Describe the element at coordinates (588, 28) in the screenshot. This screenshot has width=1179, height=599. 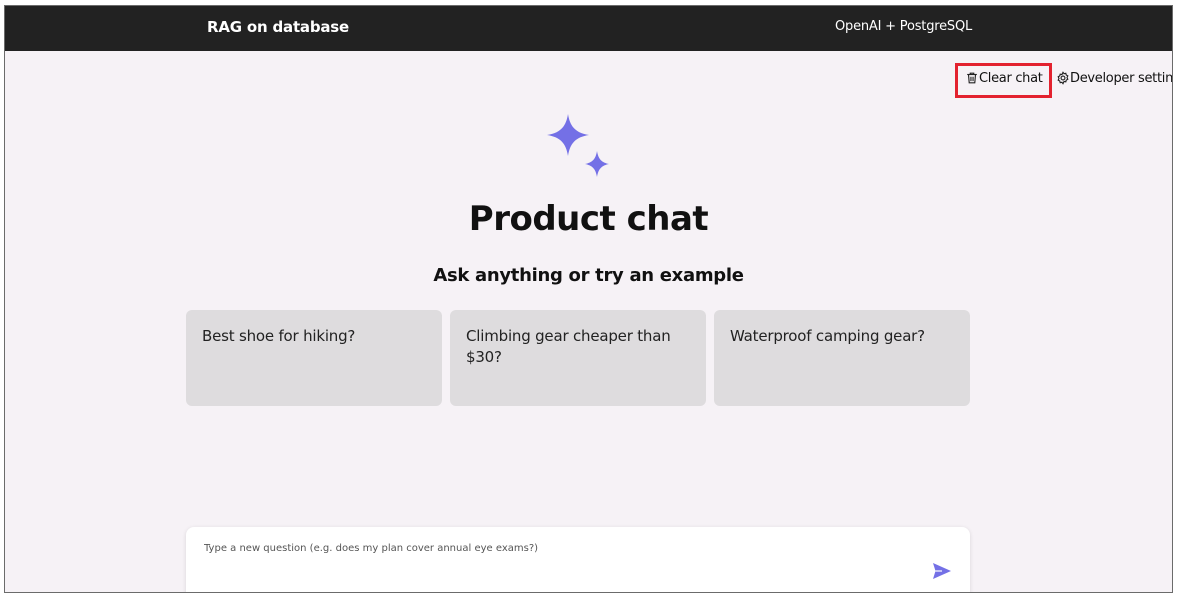
I see `header-bar: RAG on database OpenAI + PostgreSQL` at that location.